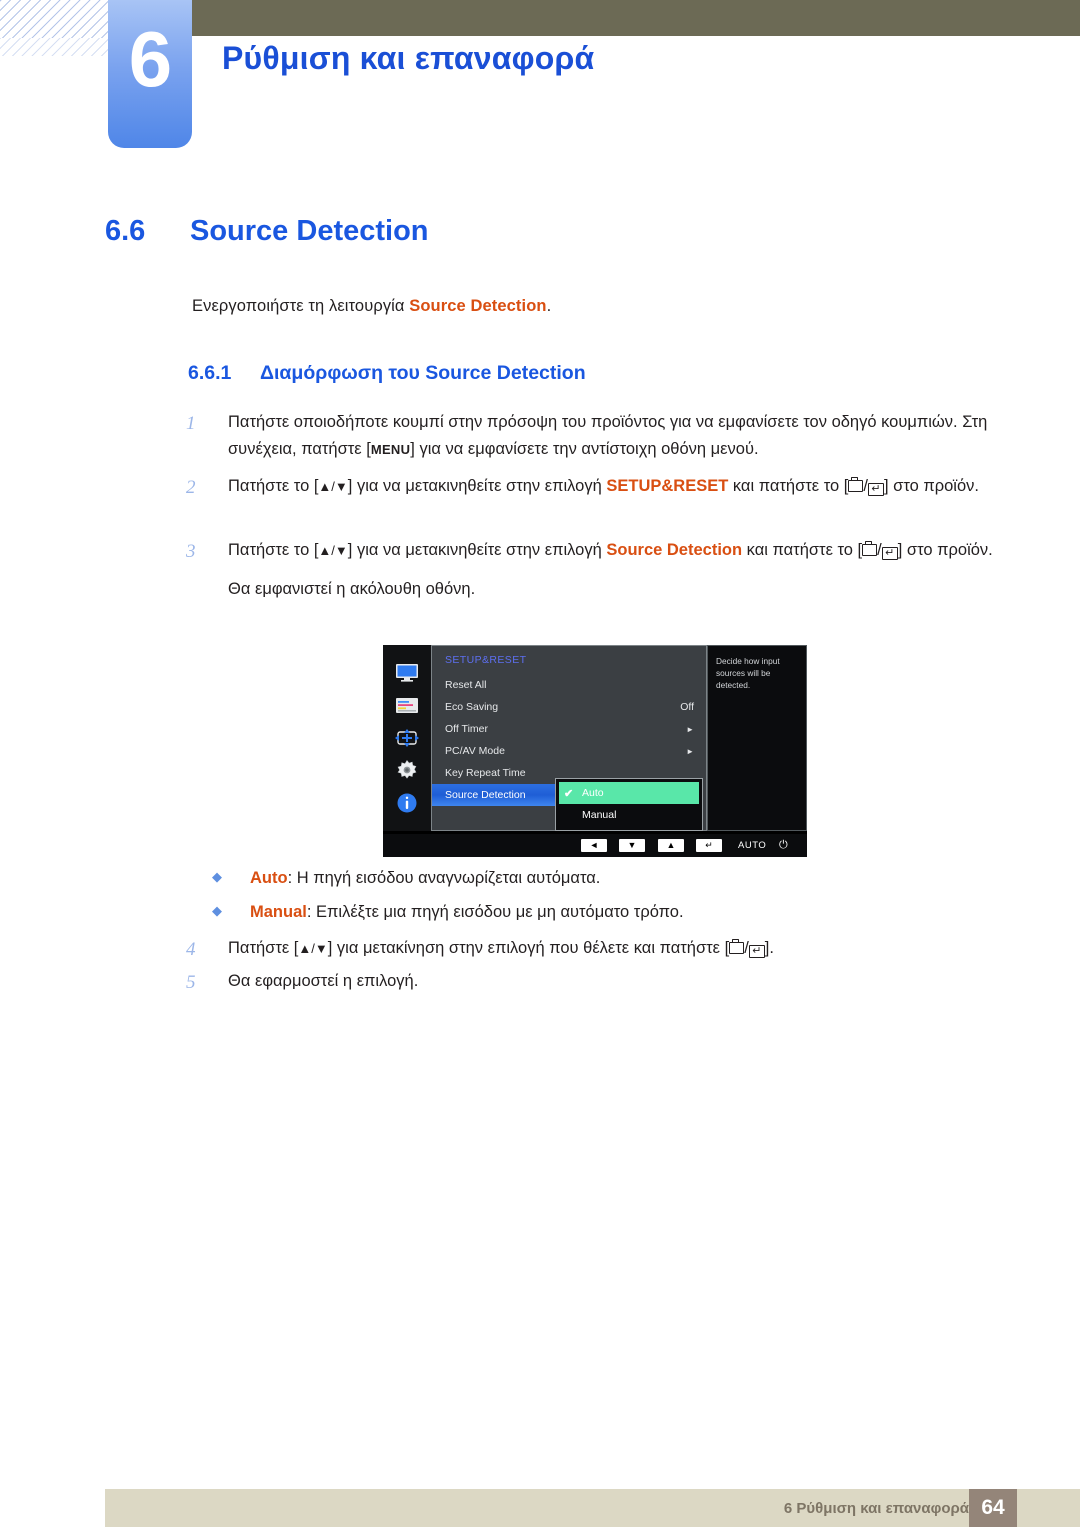  I want to click on section-number: 6.6, so click(125, 231).